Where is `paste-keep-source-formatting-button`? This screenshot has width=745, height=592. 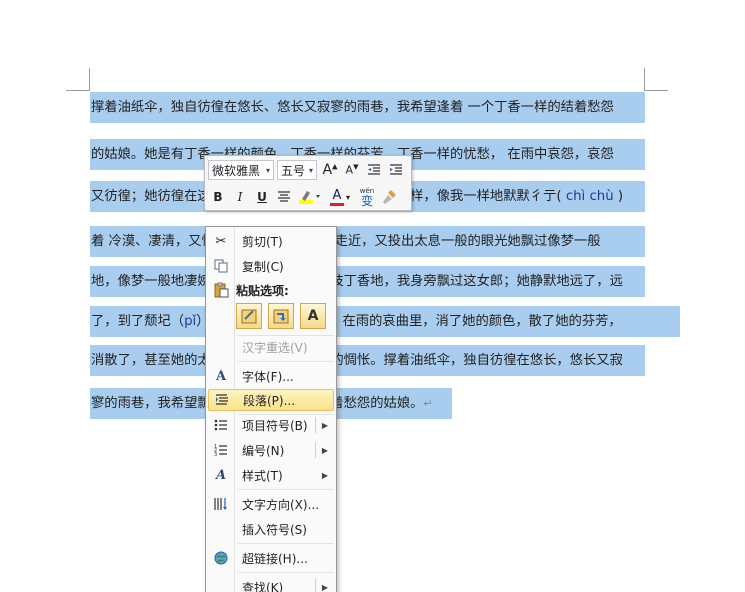
paste-keep-source-formatting-button is located at coordinates (249, 316).